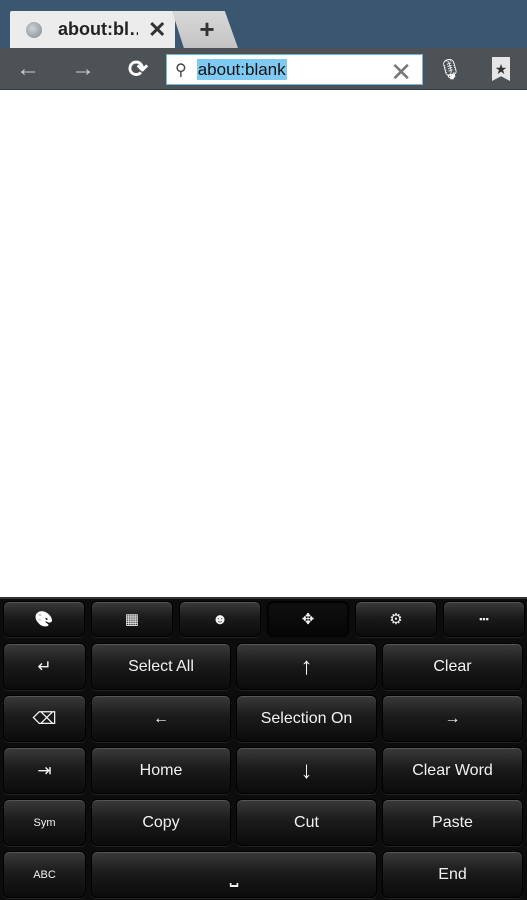 This screenshot has width=527, height=900. Describe the element at coordinates (83, 69) in the screenshot. I see `forward-icon: →` at that location.